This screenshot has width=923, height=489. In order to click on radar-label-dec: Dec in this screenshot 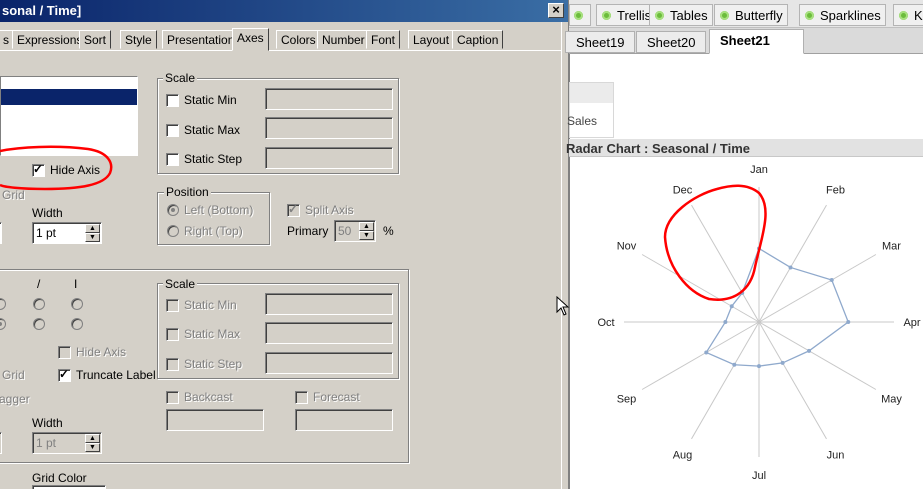, I will do `click(683, 190)`.